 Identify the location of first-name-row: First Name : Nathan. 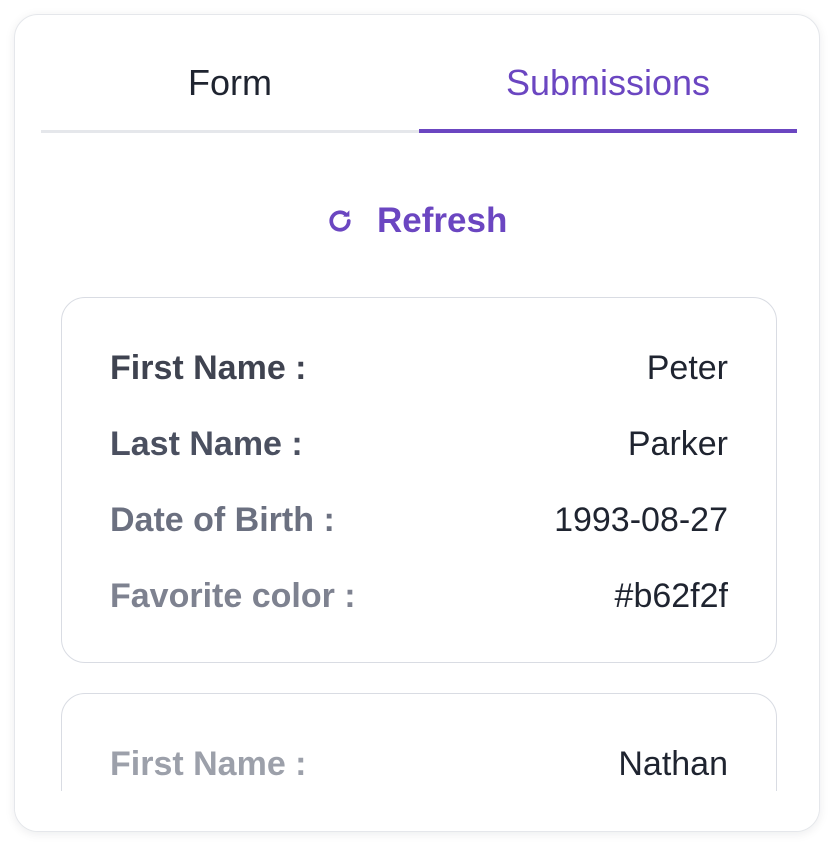
(419, 764).